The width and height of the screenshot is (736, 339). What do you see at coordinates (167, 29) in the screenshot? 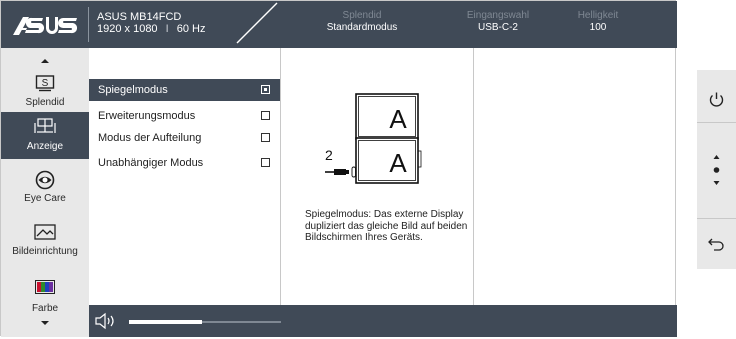
I see `info-separator: I` at bounding box center [167, 29].